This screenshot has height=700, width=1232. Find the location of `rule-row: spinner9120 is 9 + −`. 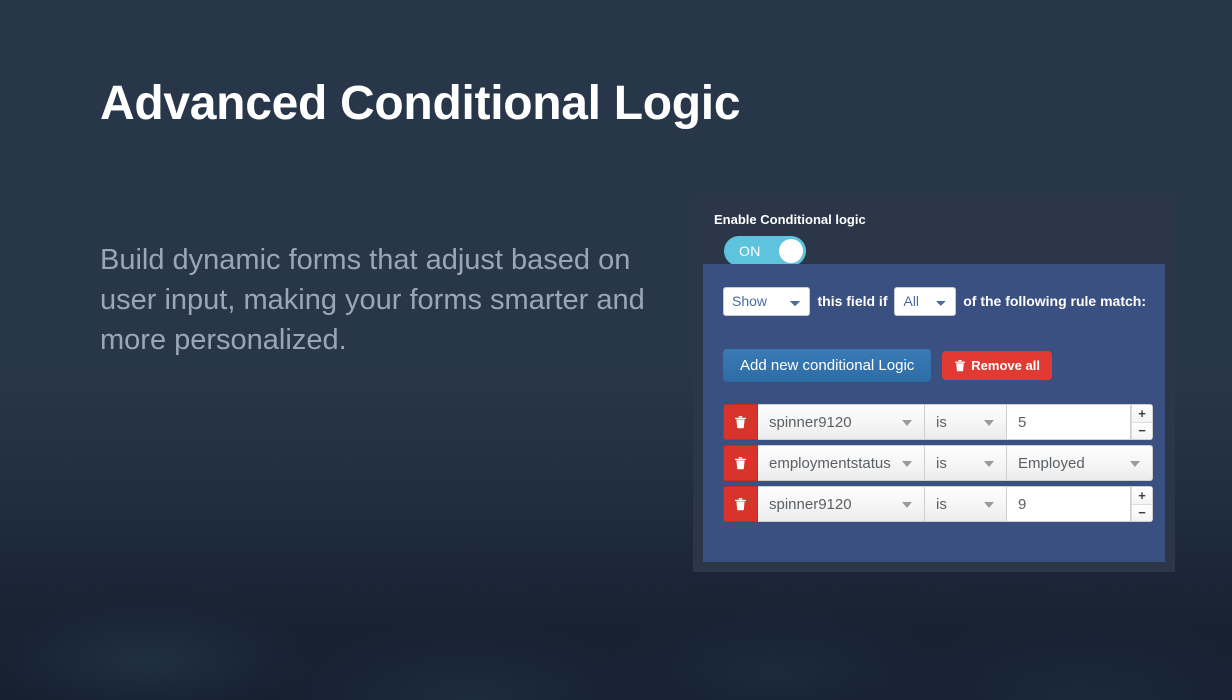

rule-row: spinner9120 is 9 + − is located at coordinates (938, 504).